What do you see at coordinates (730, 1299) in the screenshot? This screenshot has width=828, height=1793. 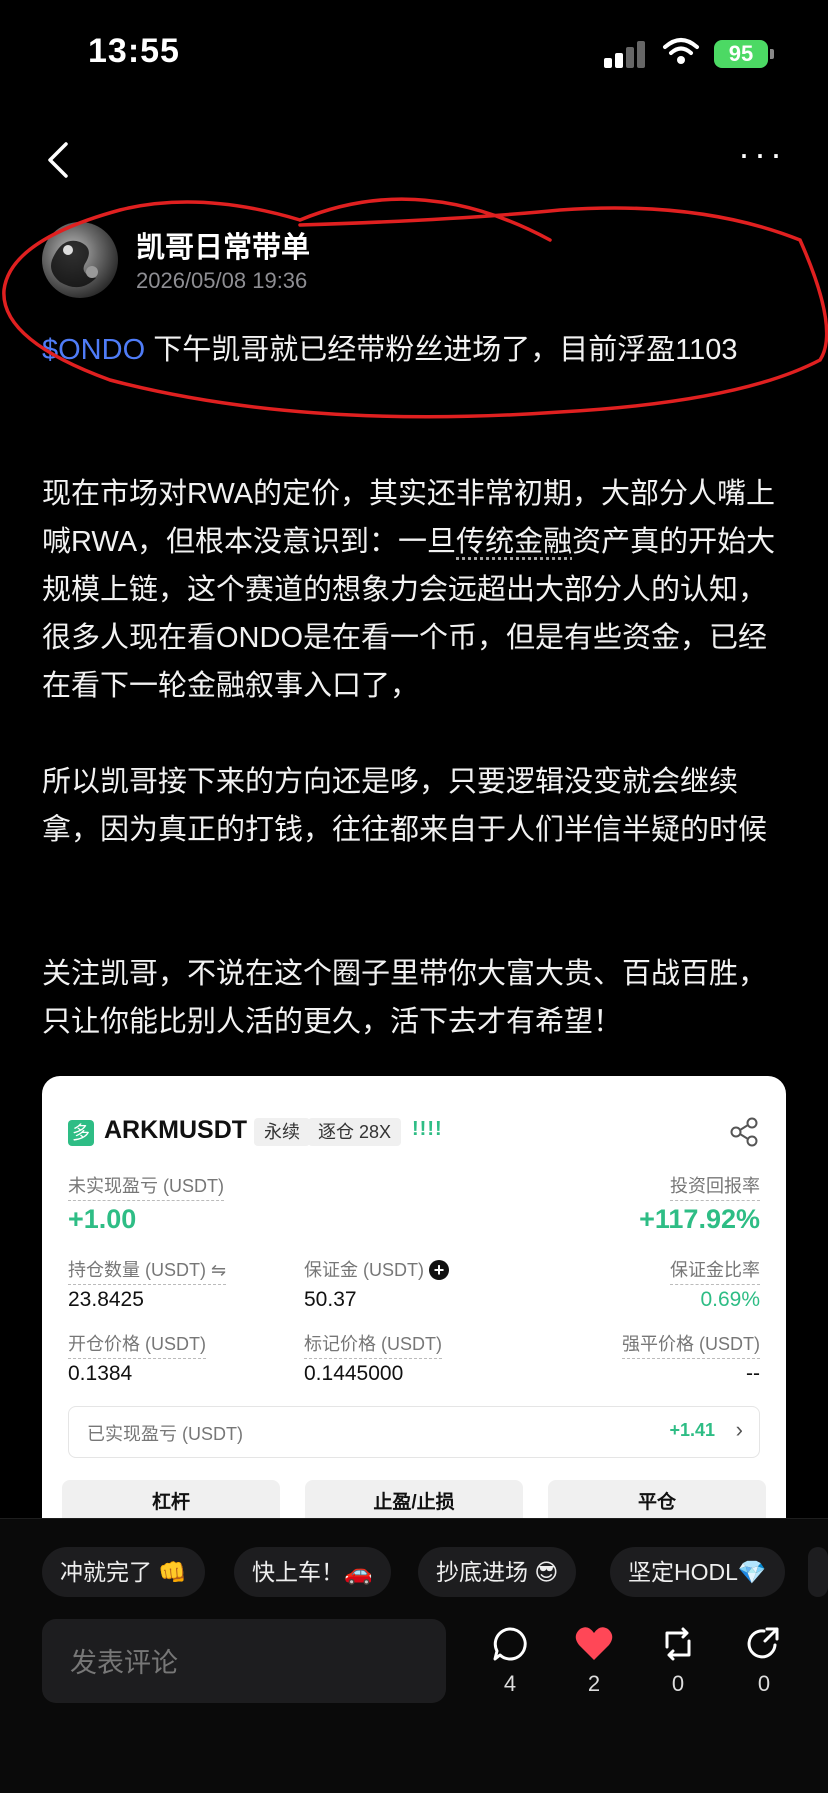 I see `margin-ratio-value: 0.69%` at bounding box center [730, 1299].